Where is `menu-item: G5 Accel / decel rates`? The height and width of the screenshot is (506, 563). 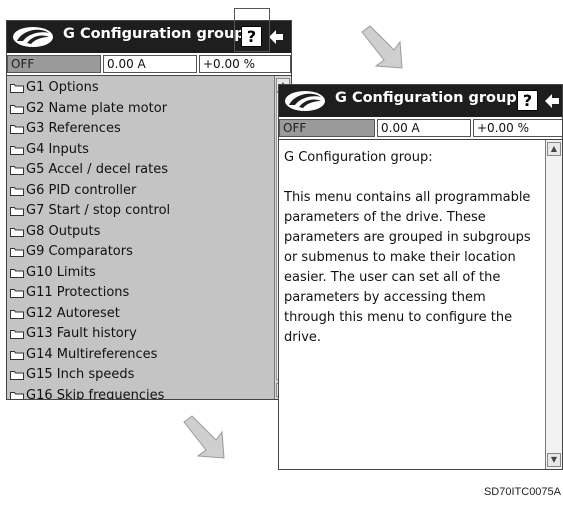
menu-item: G5 Accel / decel rates is located at coordinates (141, 170).